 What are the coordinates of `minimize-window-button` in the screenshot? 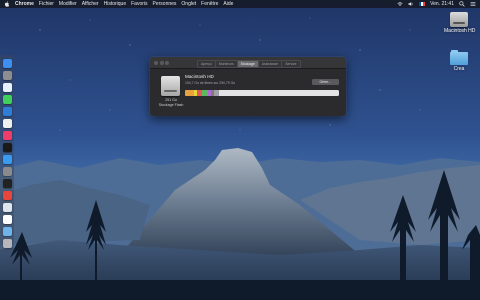 It's located at (161, 62).